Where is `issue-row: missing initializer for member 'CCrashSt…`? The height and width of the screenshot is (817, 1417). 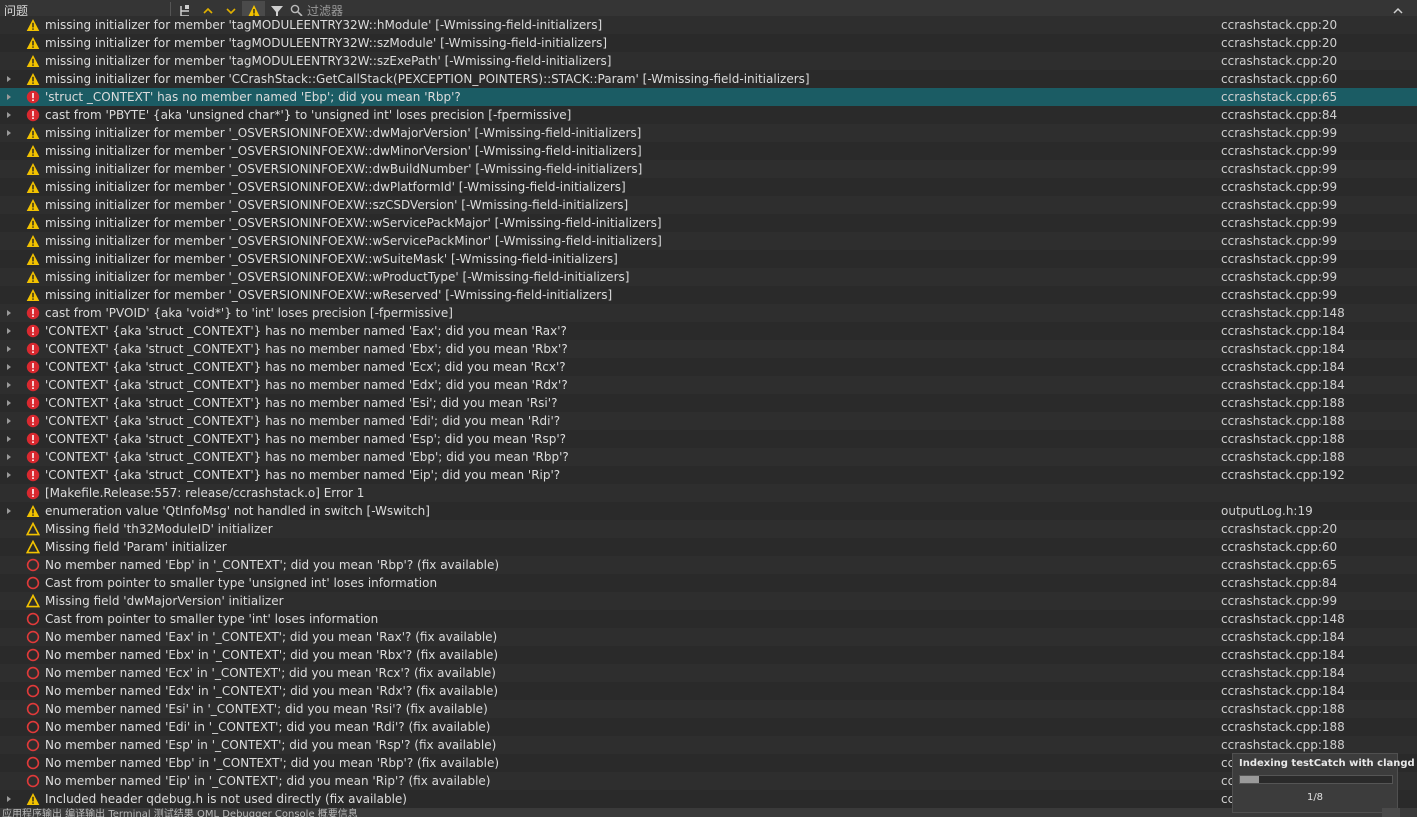 issue-row: missing initializer for member 'CCrashSt… is located at coordinates (708, 79).